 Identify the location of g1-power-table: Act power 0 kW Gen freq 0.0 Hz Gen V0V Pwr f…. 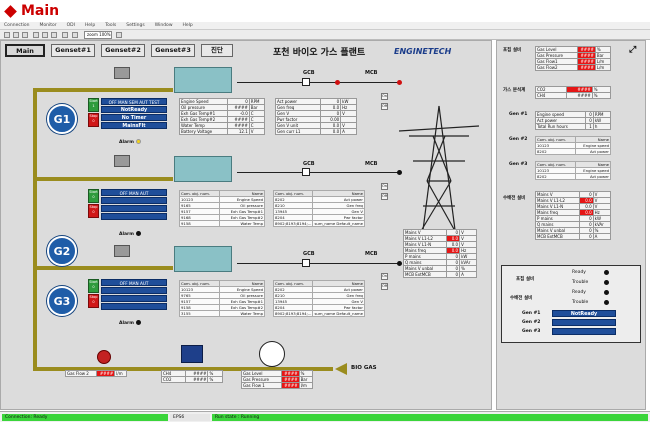
(316, 116).